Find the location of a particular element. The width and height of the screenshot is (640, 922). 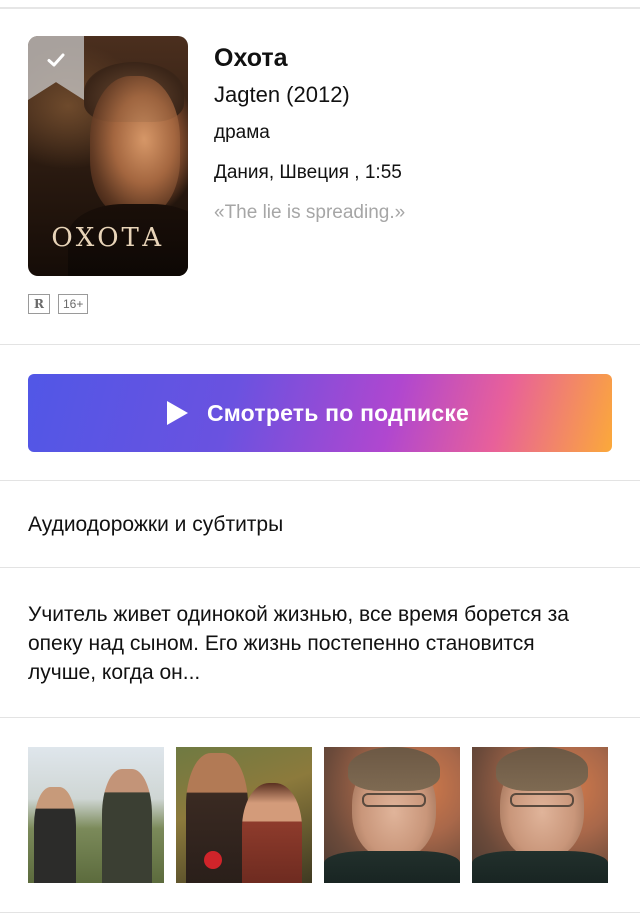

age-rating-badge: 16+ is located at coordinates (73, 304).